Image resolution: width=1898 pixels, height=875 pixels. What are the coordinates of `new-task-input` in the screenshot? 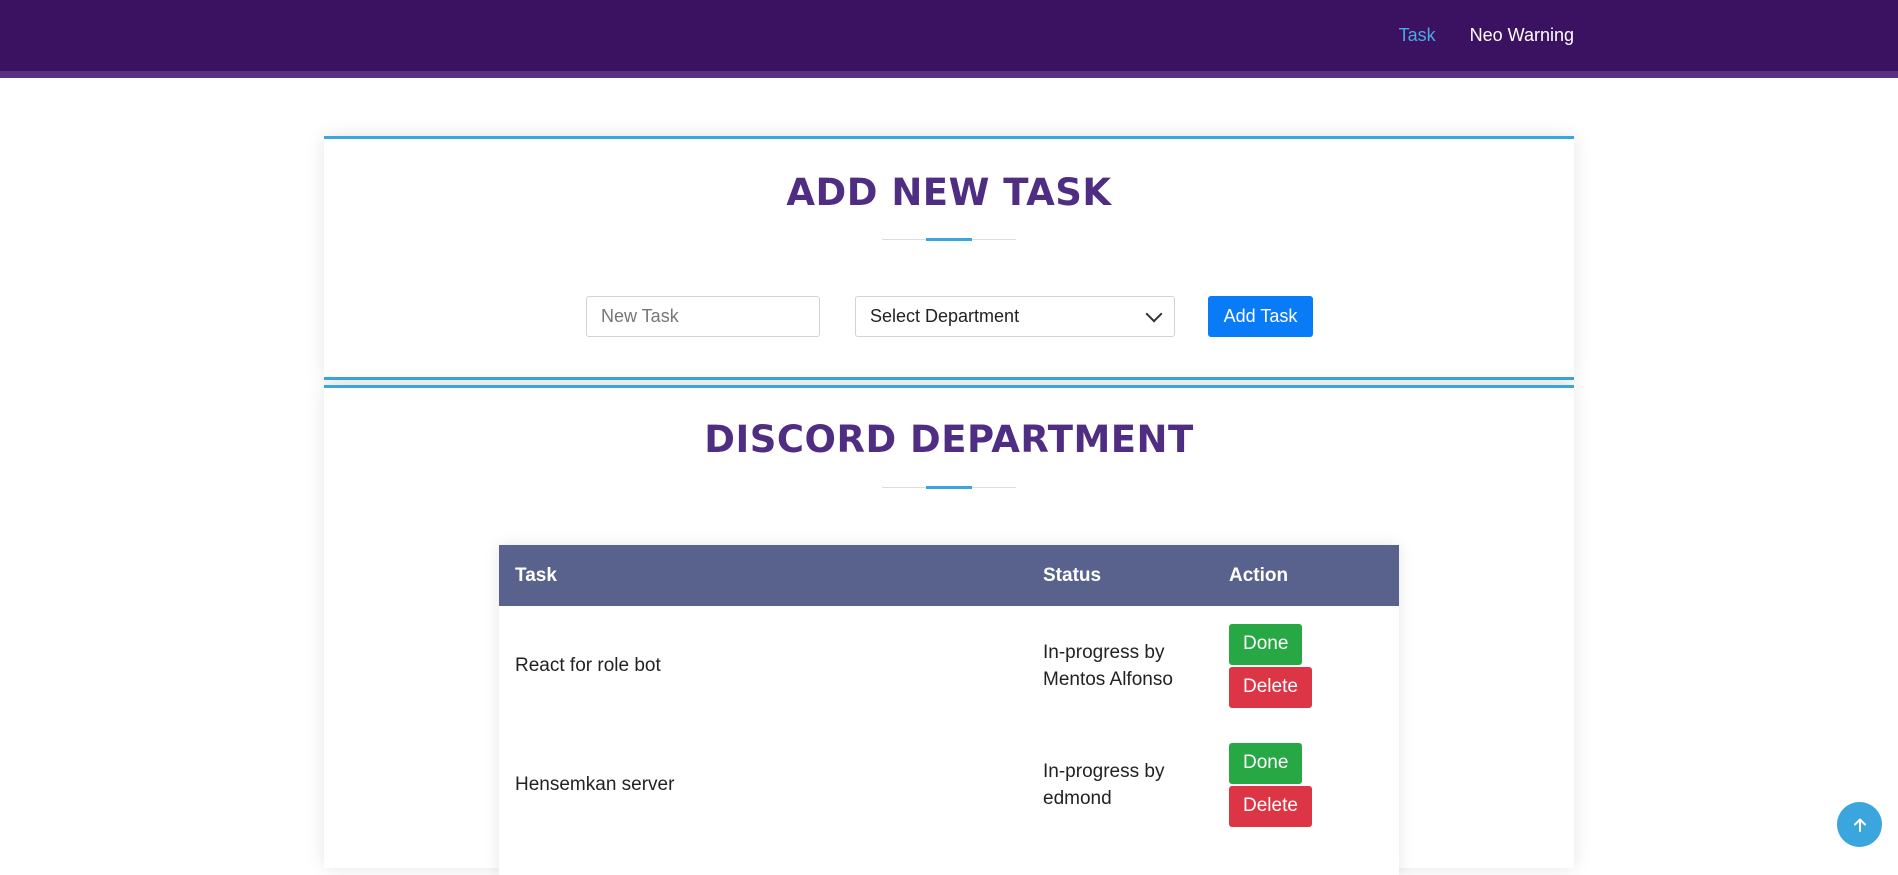 It's located at (703, 316).